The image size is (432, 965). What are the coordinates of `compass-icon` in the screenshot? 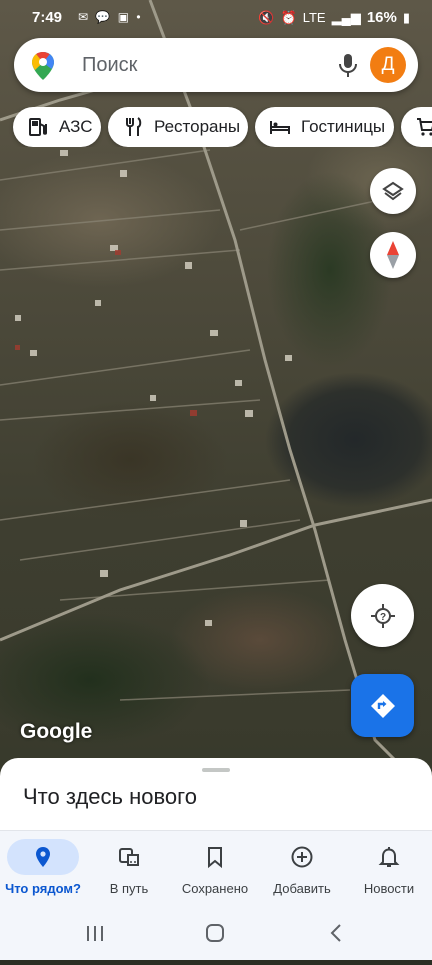 It's located at (393, 255).